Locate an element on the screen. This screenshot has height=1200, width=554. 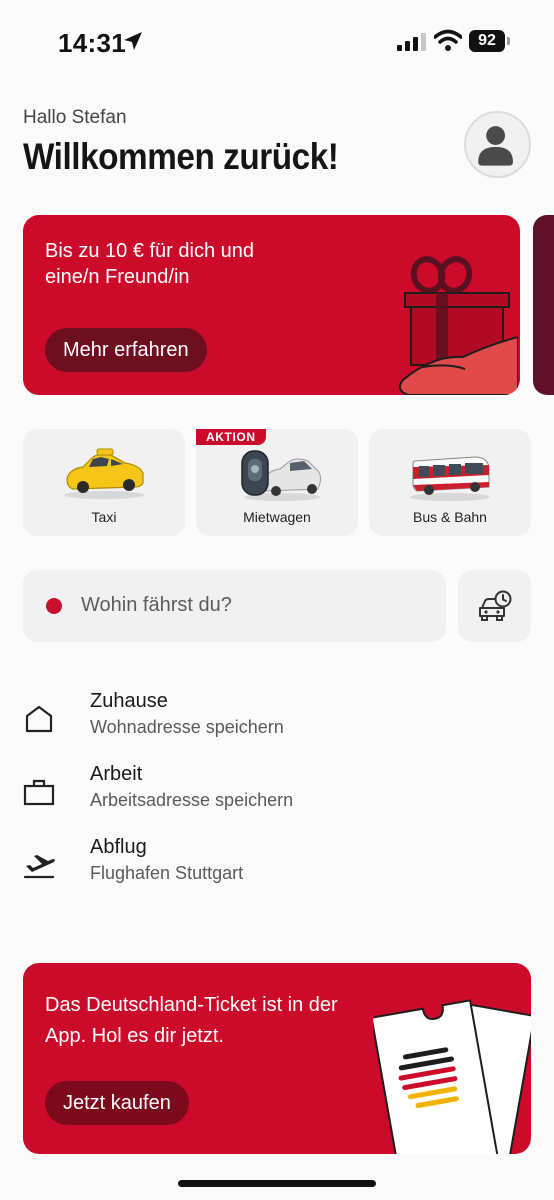
schedule-ride-button is located at coordinates (494, 606).